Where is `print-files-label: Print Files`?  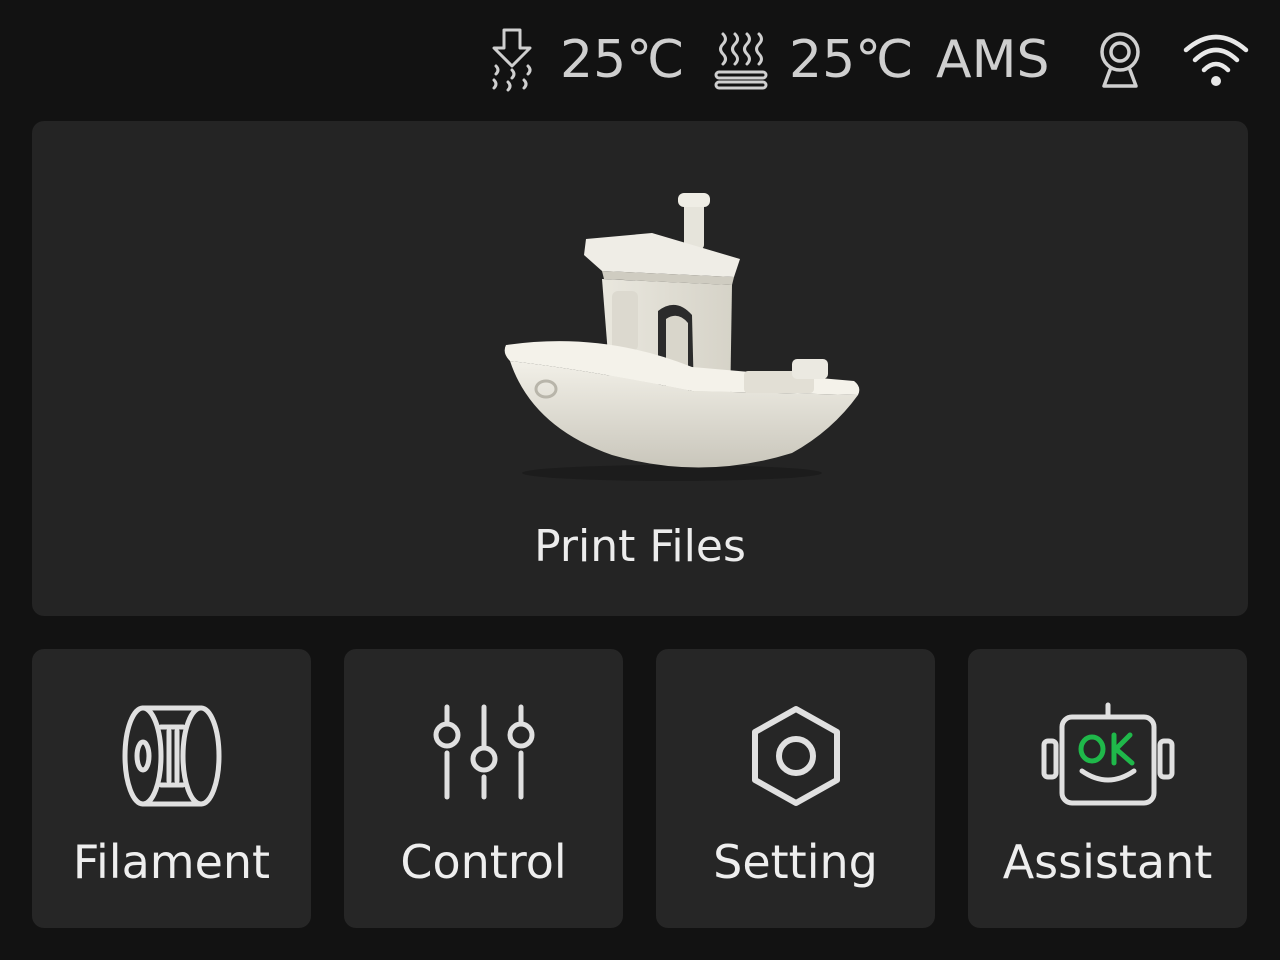 print-files-label: Print Files is located at coordinates (640, 546).